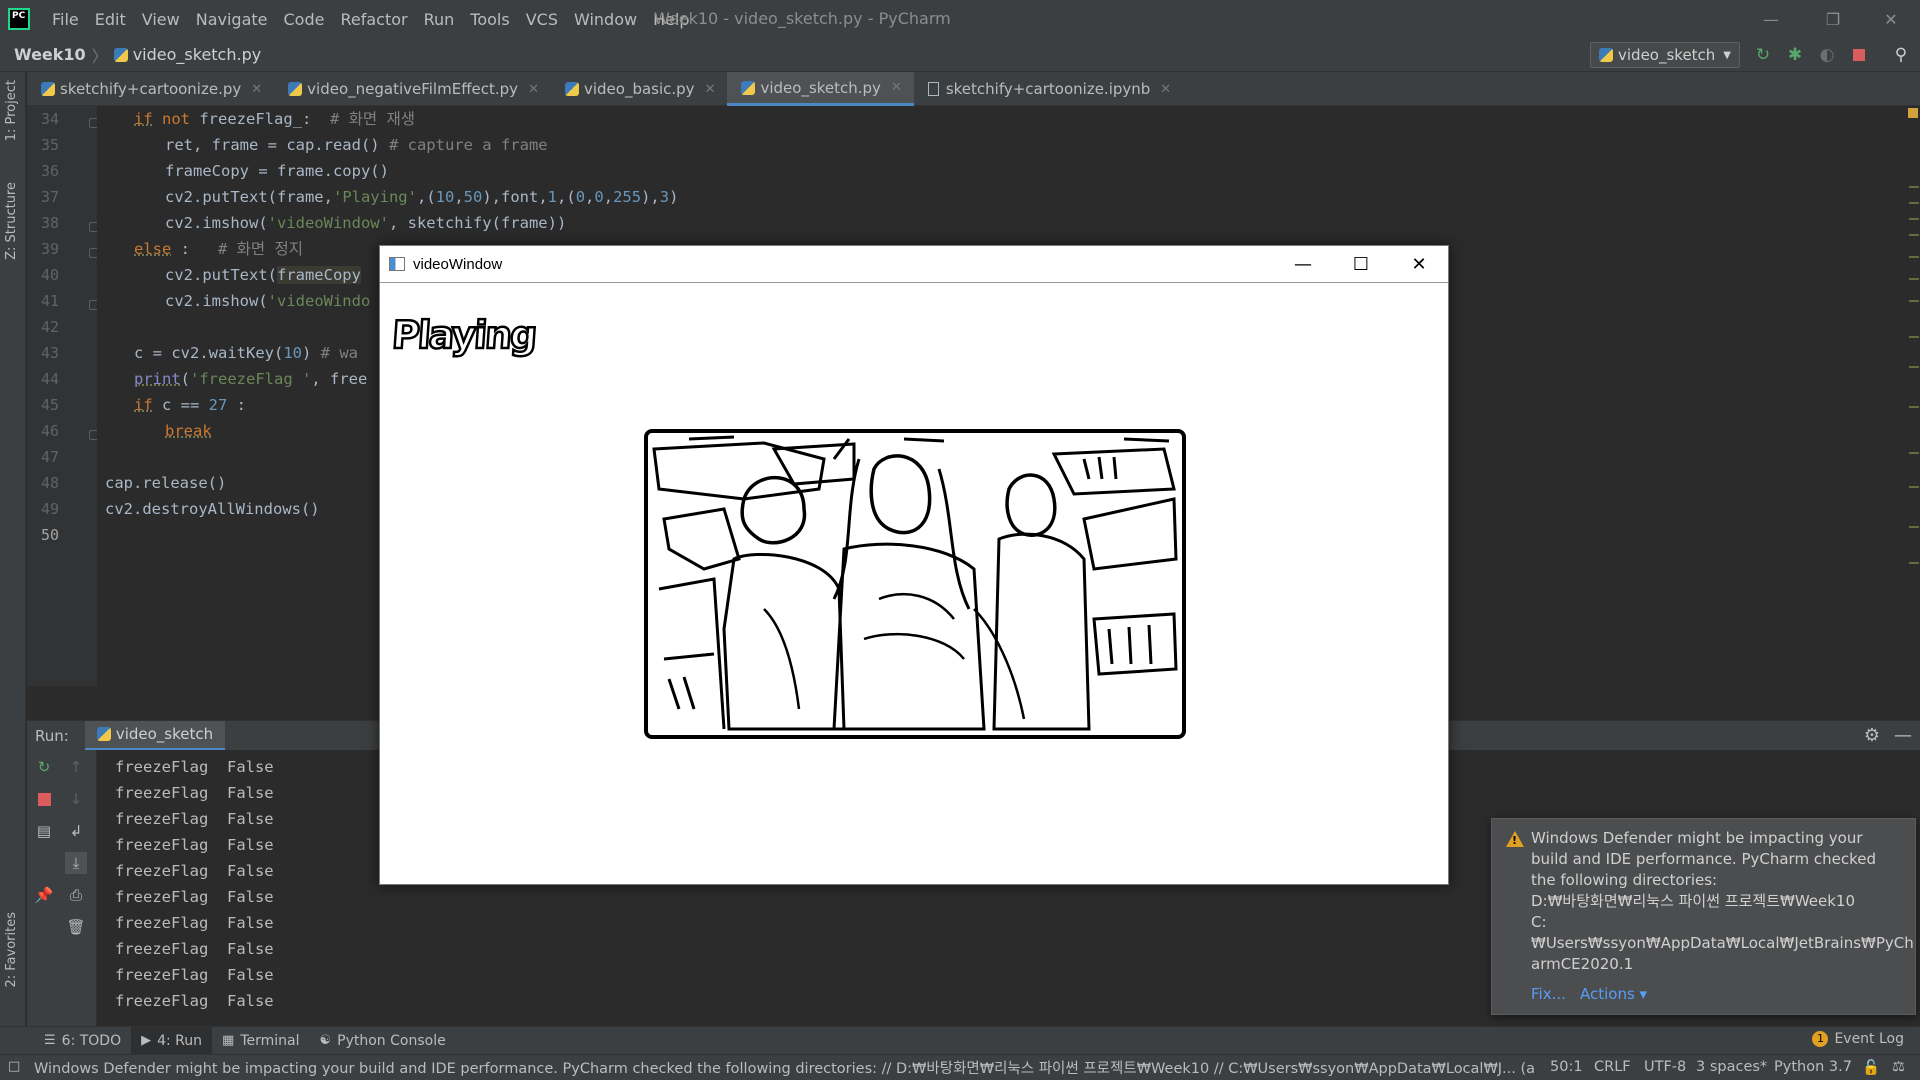  What do you see at coordinates (76, 799) in the screenshot?
I see `arrow-down-icon: ↓` at bounding box center [76, 799].